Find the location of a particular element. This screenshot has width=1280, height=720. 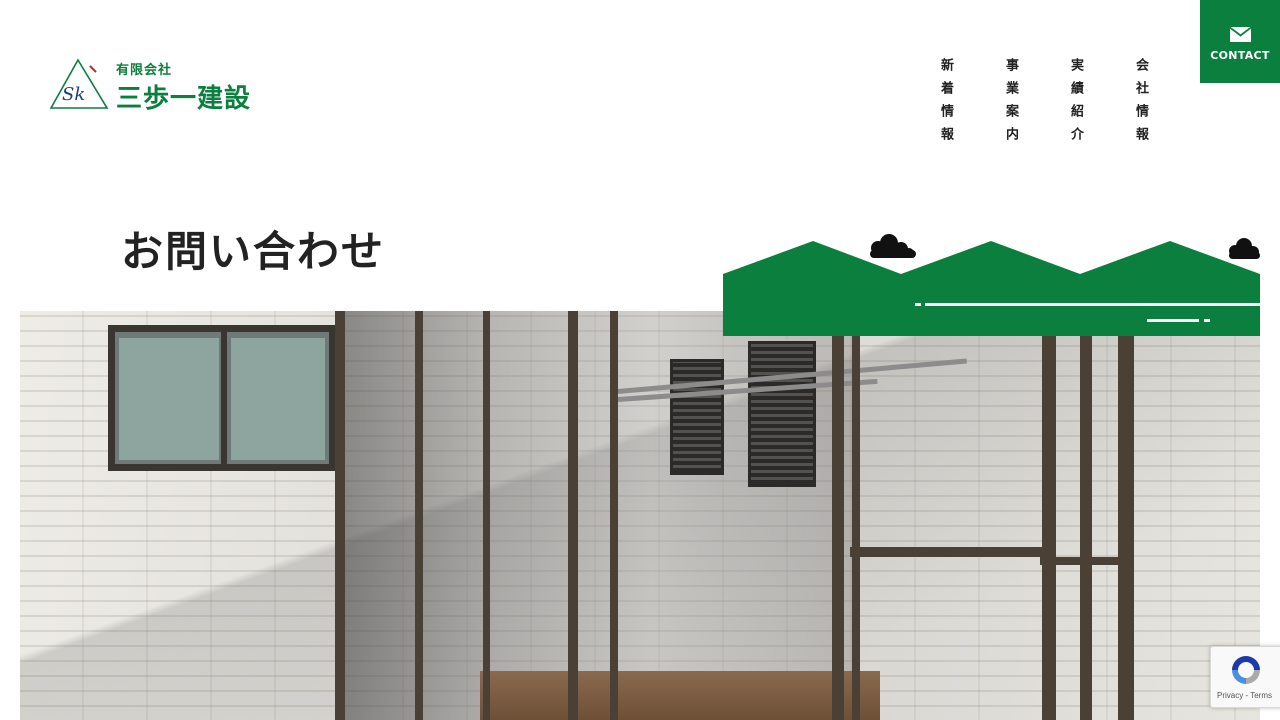

recaptcha-links: Privacy - Terms is located at coordinates (1244, 695).